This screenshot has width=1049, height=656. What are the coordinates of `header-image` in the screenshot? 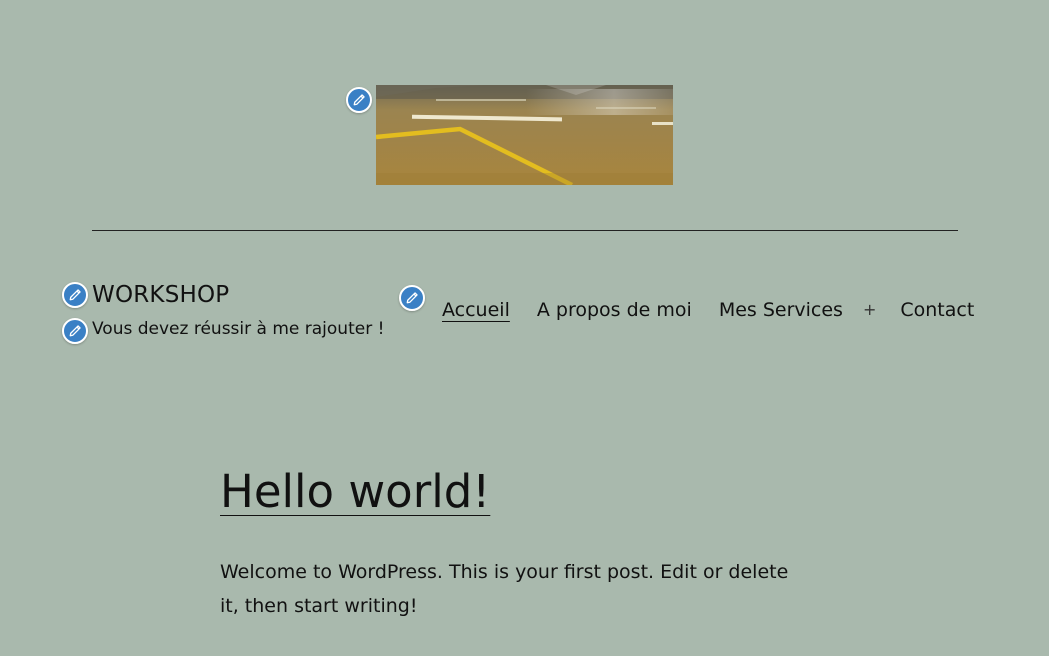 It's located at (524, 135).